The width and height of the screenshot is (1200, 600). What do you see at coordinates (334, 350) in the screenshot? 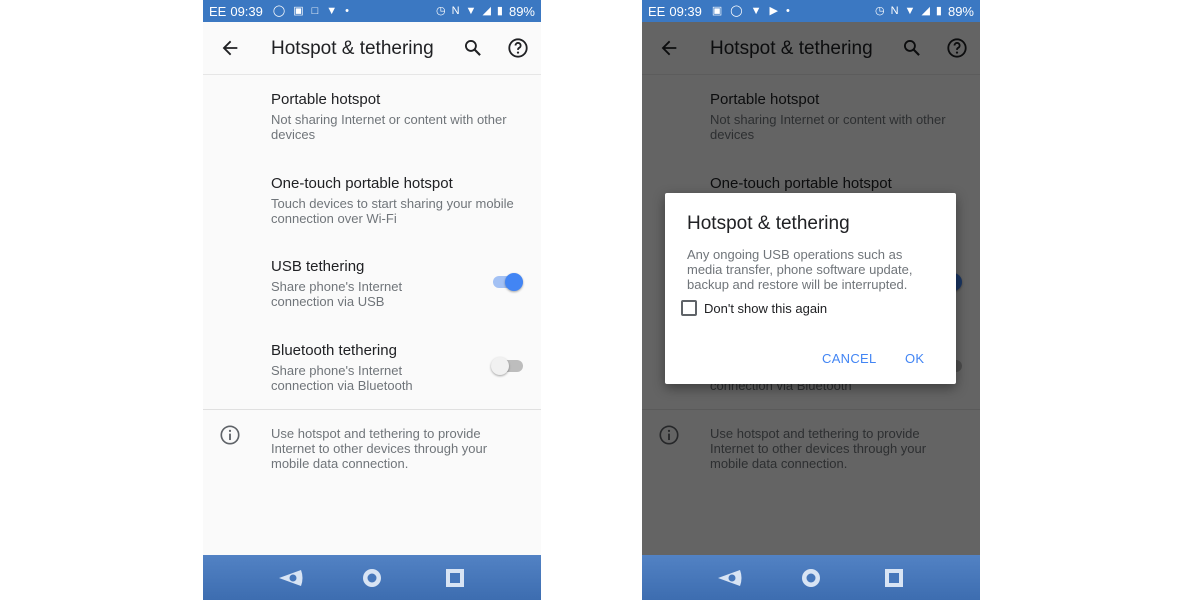
I see `setting-title: Bluetooth tethering` at bounding box center [334, 350].